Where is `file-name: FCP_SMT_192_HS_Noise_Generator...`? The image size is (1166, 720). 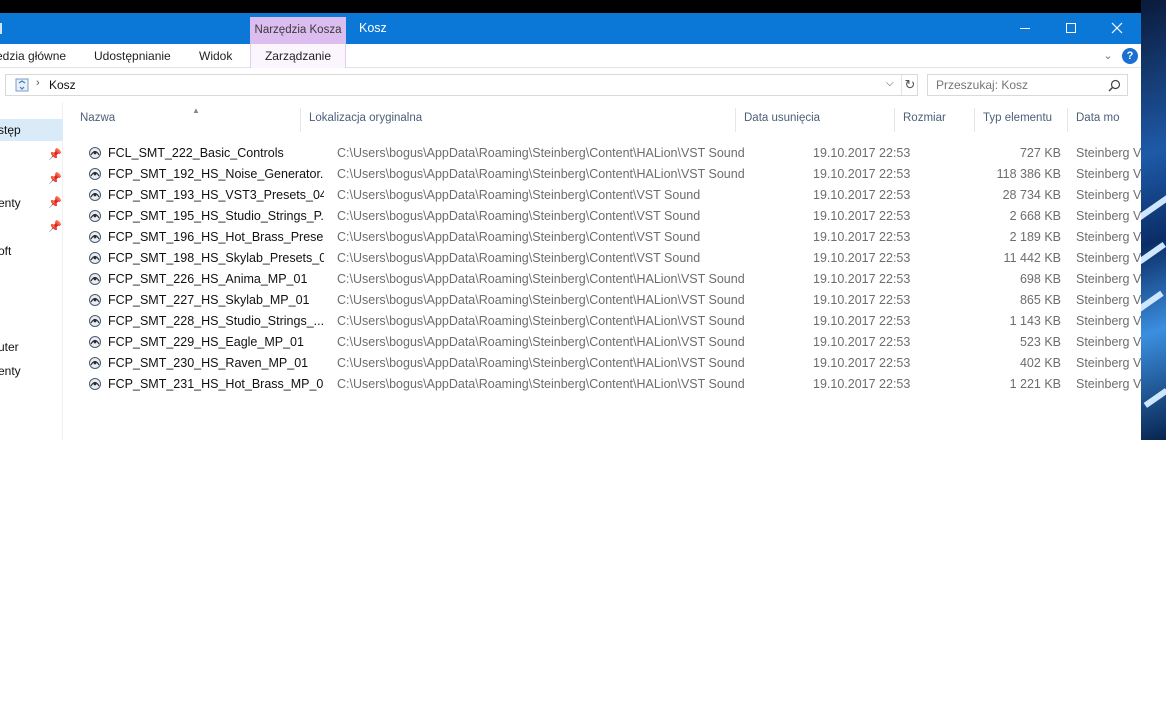
file-name: FCP_SMT_192_HS_Noise_Generator... is located at coordinates (216, 174).